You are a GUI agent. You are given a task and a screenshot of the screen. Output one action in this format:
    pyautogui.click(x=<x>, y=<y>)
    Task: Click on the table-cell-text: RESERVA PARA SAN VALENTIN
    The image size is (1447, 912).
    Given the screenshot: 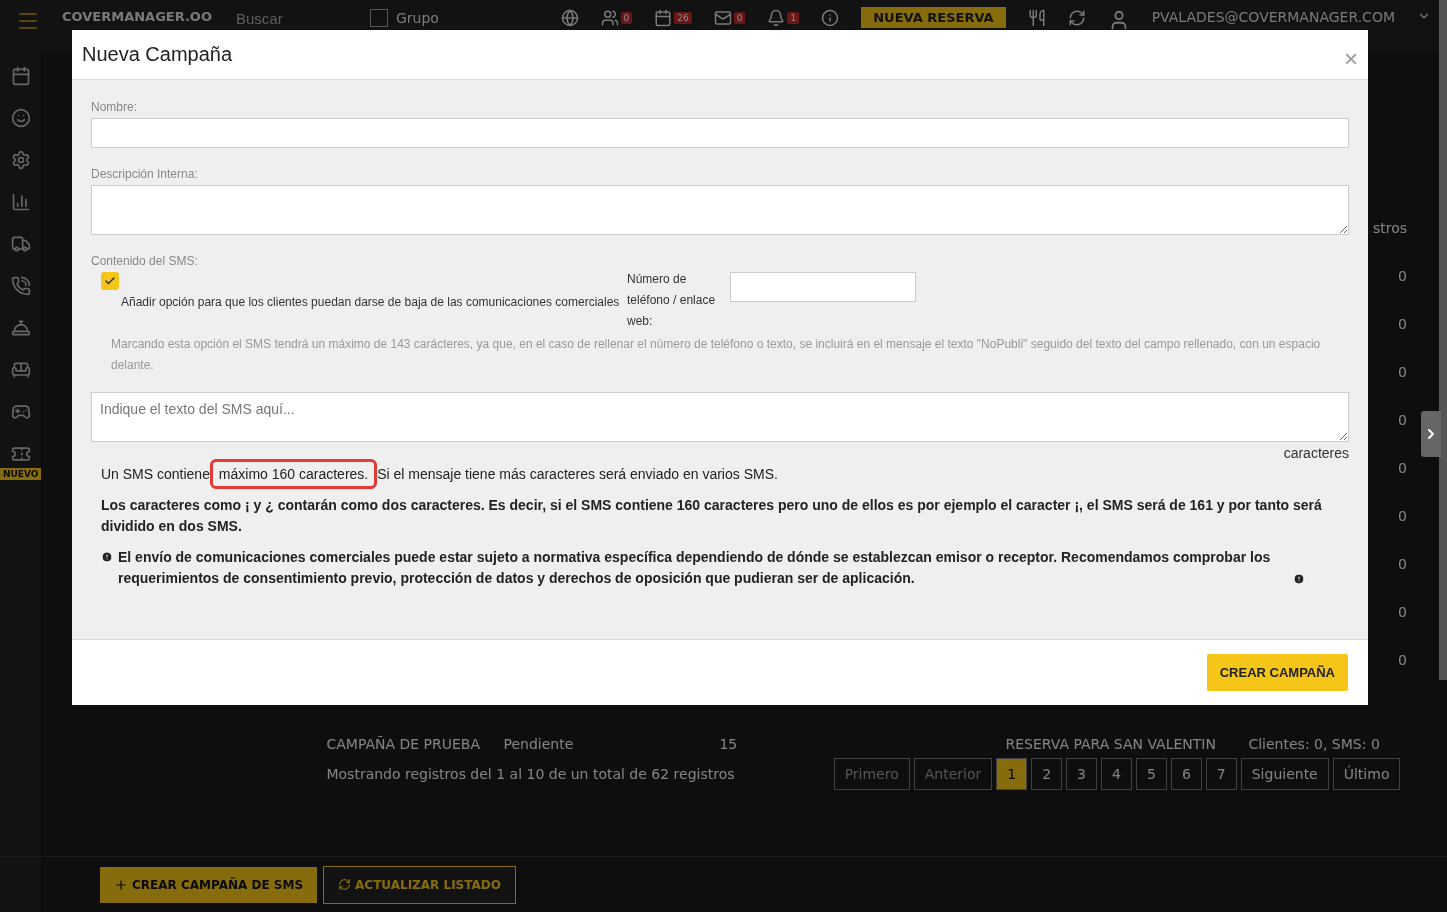 What is the action you would take?
    pyautogui.click(x=1111, y=744)
    